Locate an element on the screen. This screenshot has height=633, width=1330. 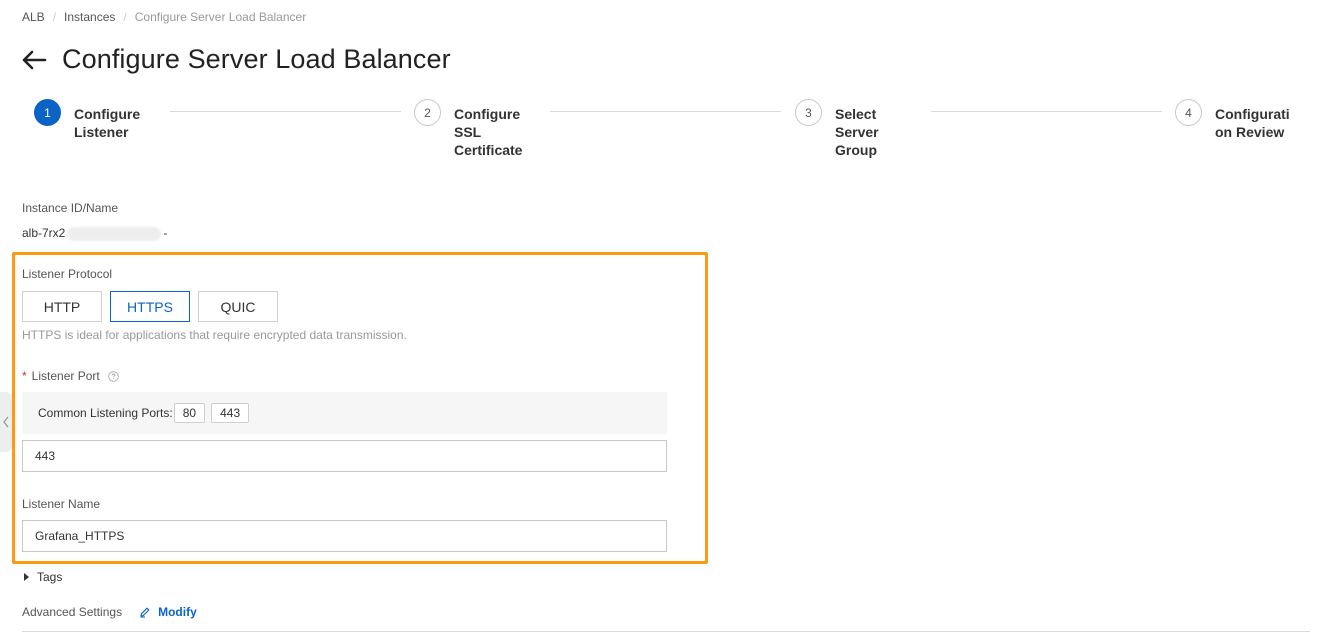
breadcrumb-current: Configure Server Load Balancer is located at coordinates (220, 17).